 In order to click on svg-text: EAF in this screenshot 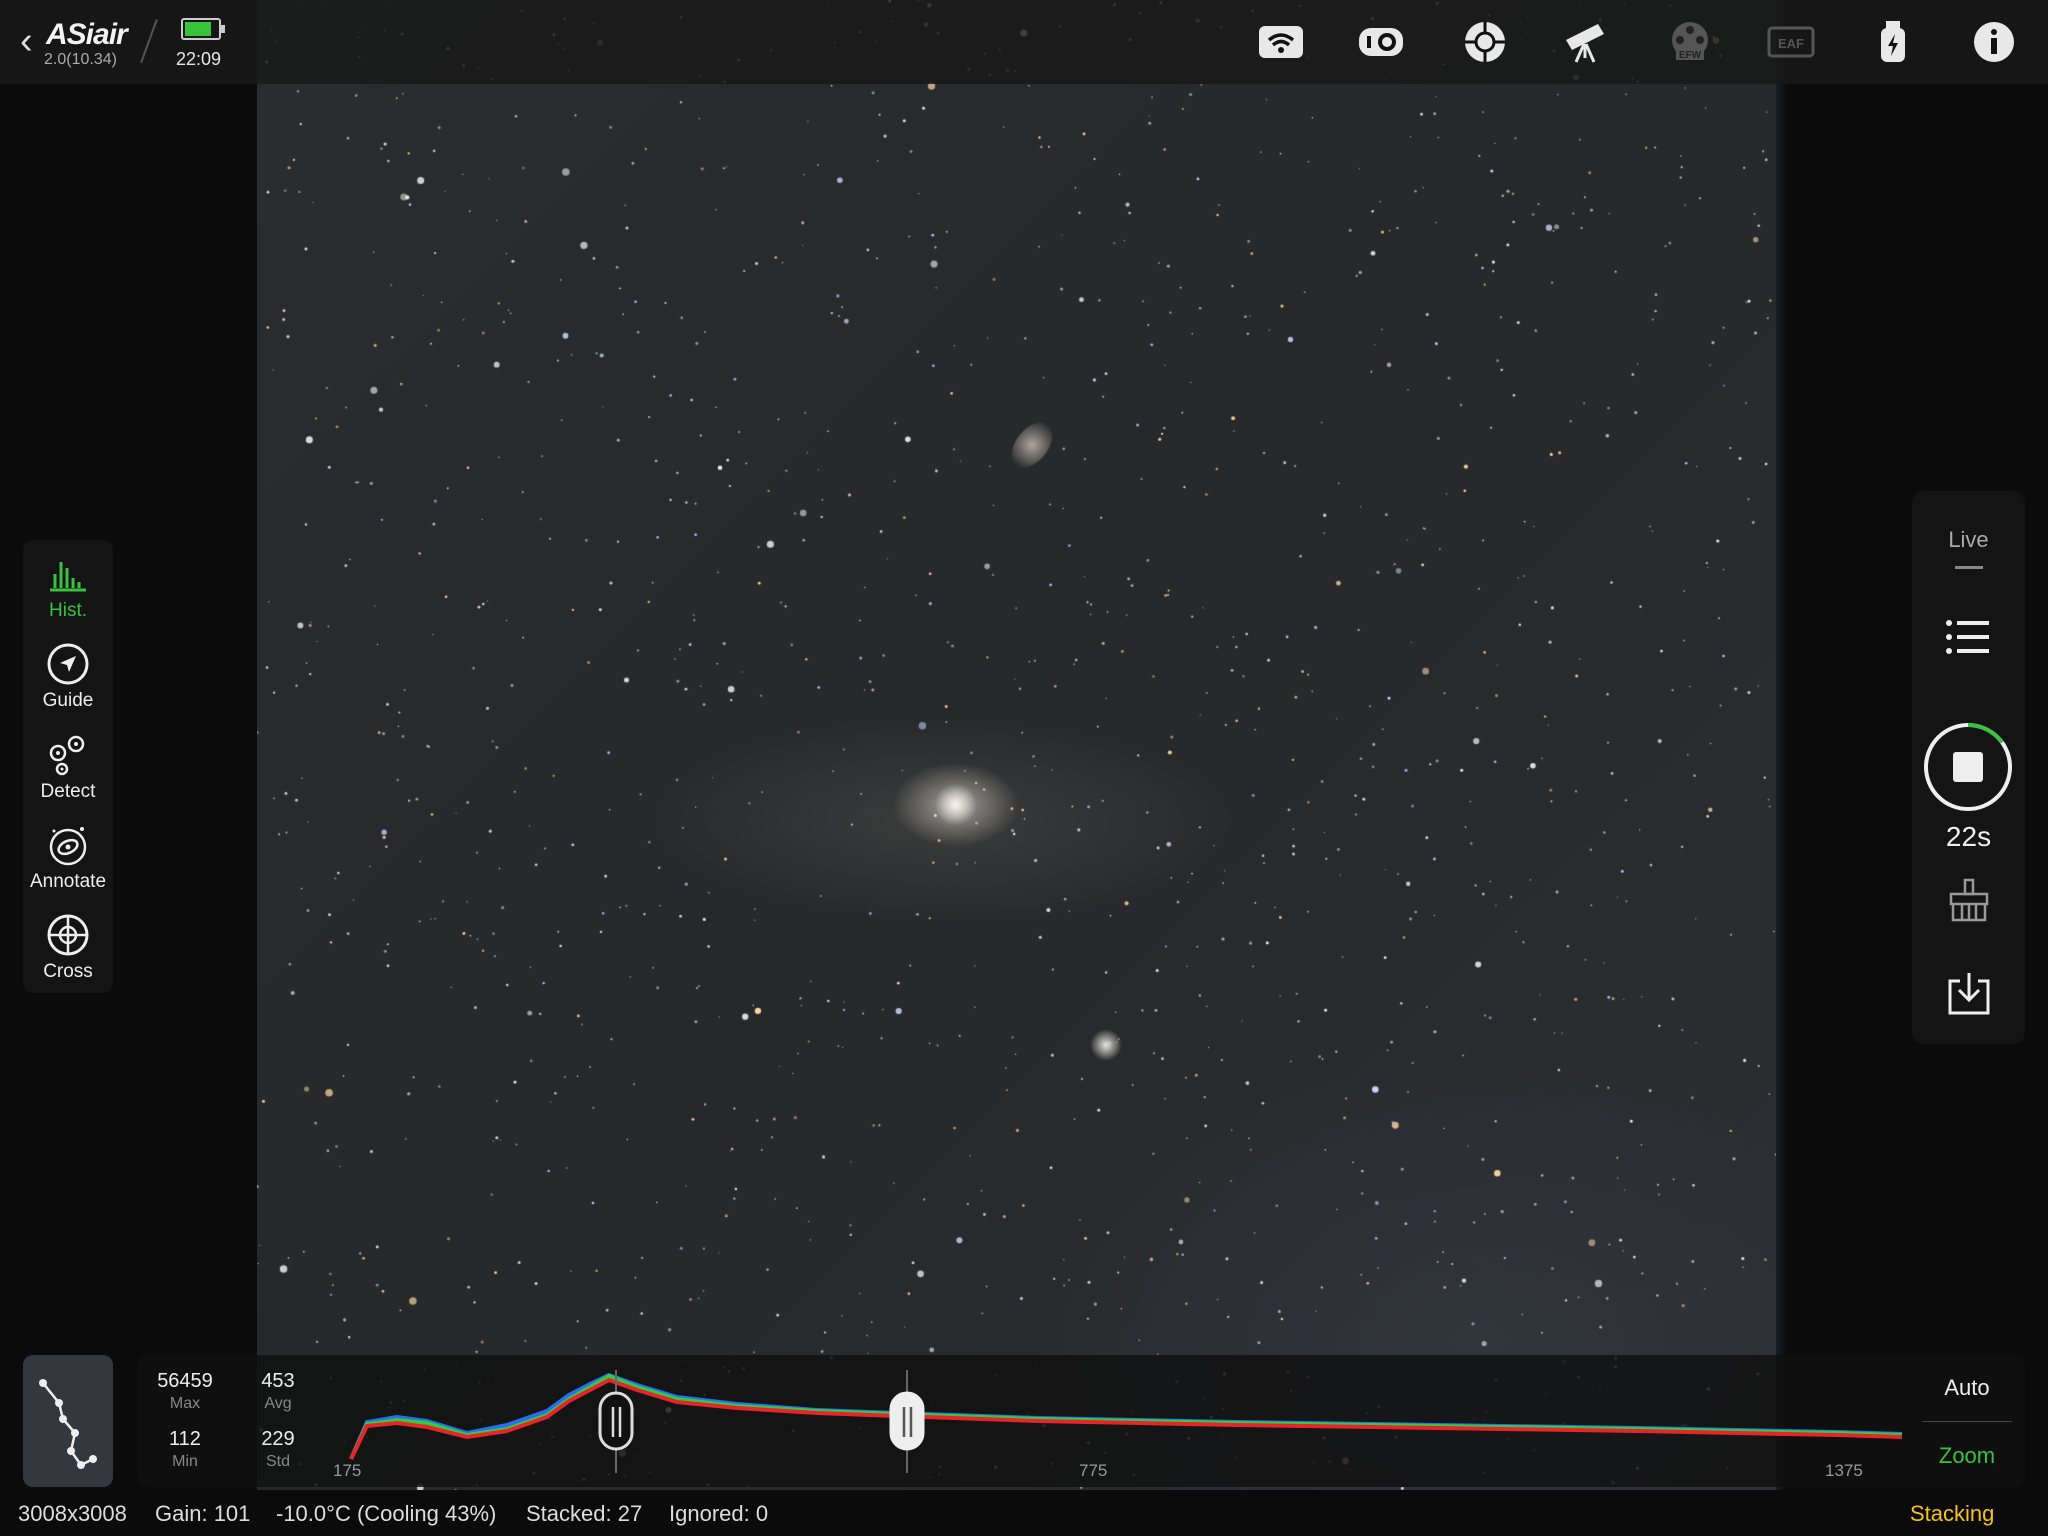, I will do `click(1791, 43)`.